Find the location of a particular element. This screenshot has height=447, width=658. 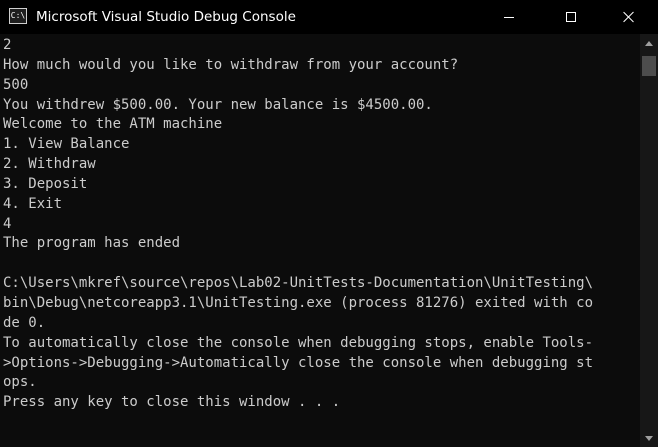

minimize-icon is located at coordinates (509, 17).